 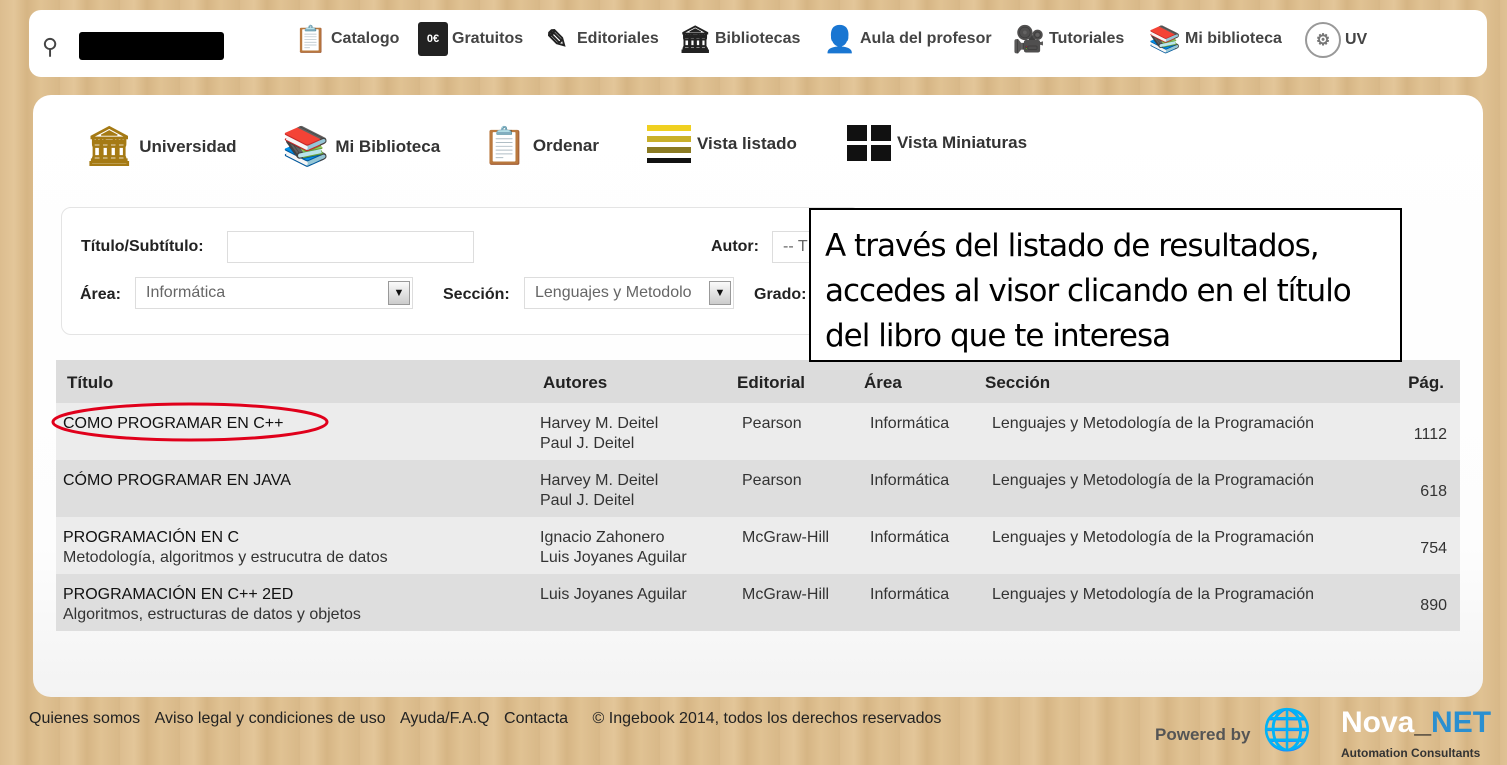 I want to click on book-title-link: CÓMO PROGRAMAR EN JAVA, so click(x=177, y=481).